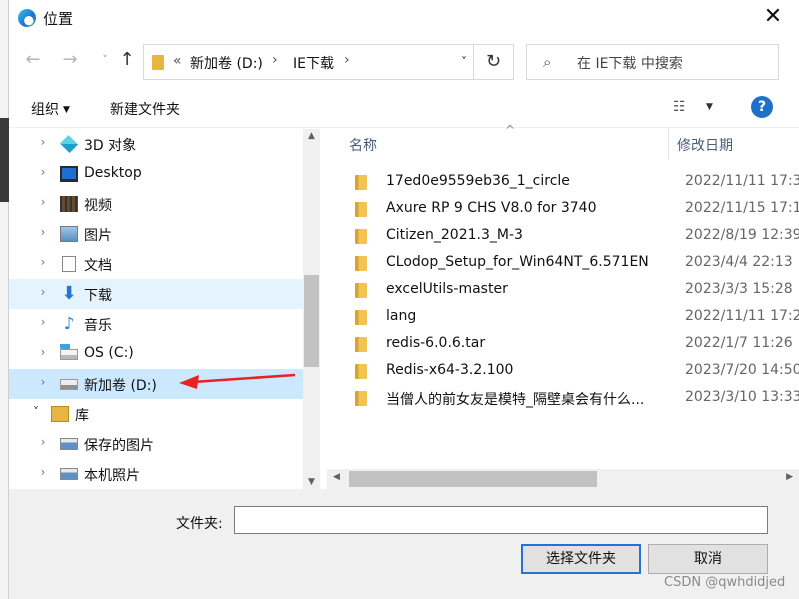 The height and width of the screenshot is (599, 799). What do you see at coordinates (742, 397) in the screenshot?
I see `file-date: 2023/3/10 13:33` at bounding box center [742, 397].